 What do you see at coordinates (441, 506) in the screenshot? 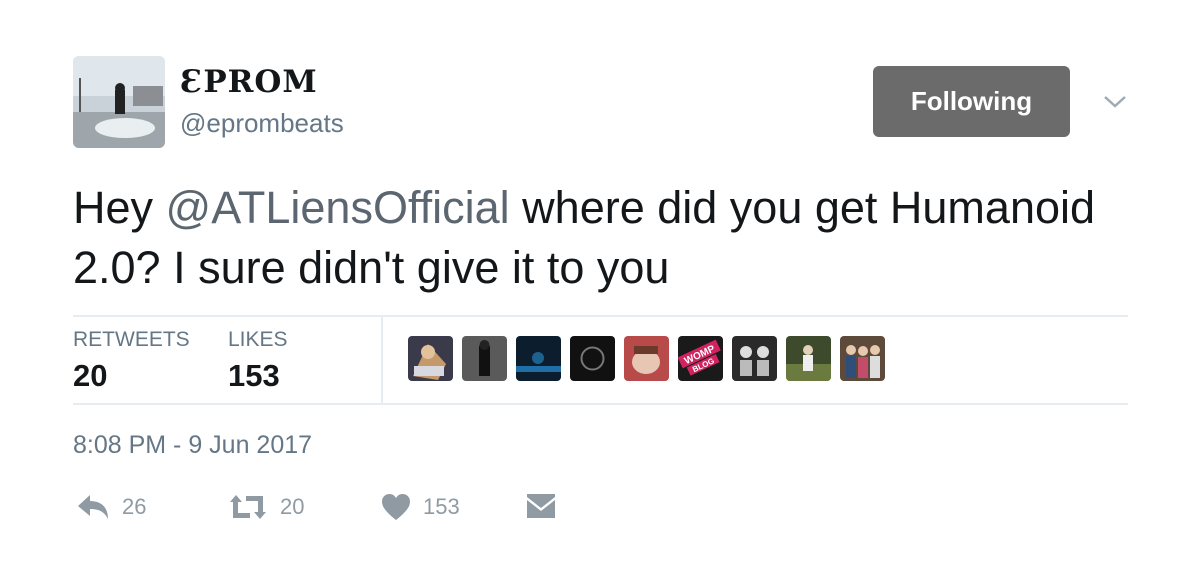
I see `like-count: 153` at bounding box center [441, 506].